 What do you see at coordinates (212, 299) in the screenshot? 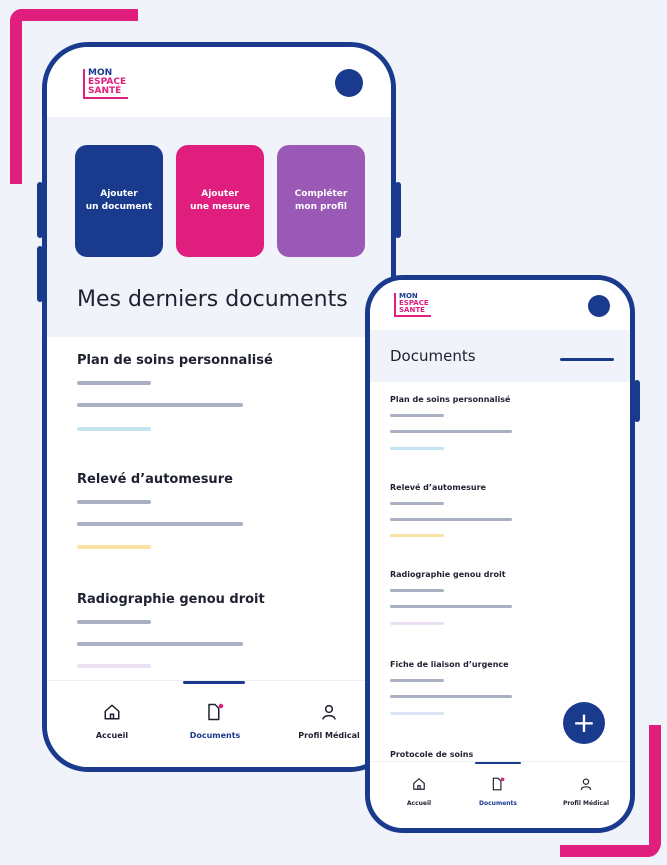
I see `section-title: Mes derniers documents` at bounding box center [212, 299].